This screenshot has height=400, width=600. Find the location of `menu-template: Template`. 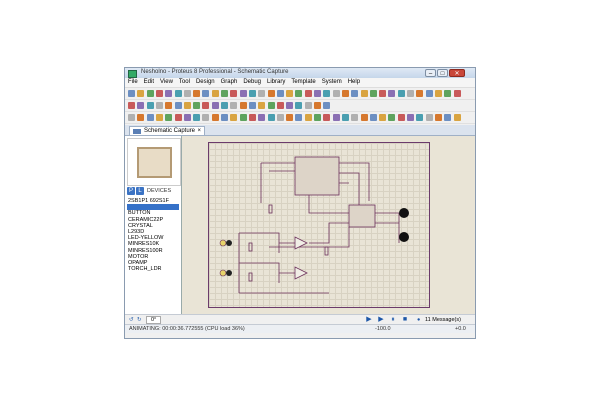

menu-template: Template is located at coordinates (303, 82).